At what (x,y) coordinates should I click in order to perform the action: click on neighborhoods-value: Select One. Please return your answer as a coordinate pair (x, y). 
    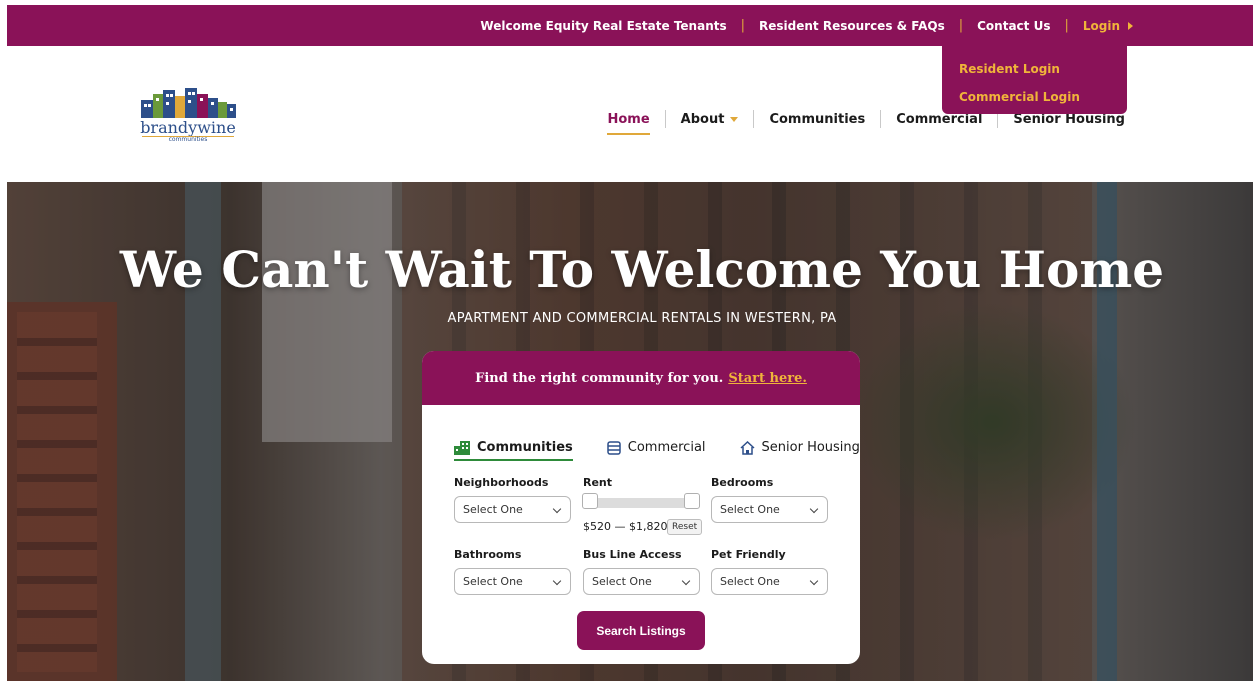
    Looking at the image, I should click on (493, 509).